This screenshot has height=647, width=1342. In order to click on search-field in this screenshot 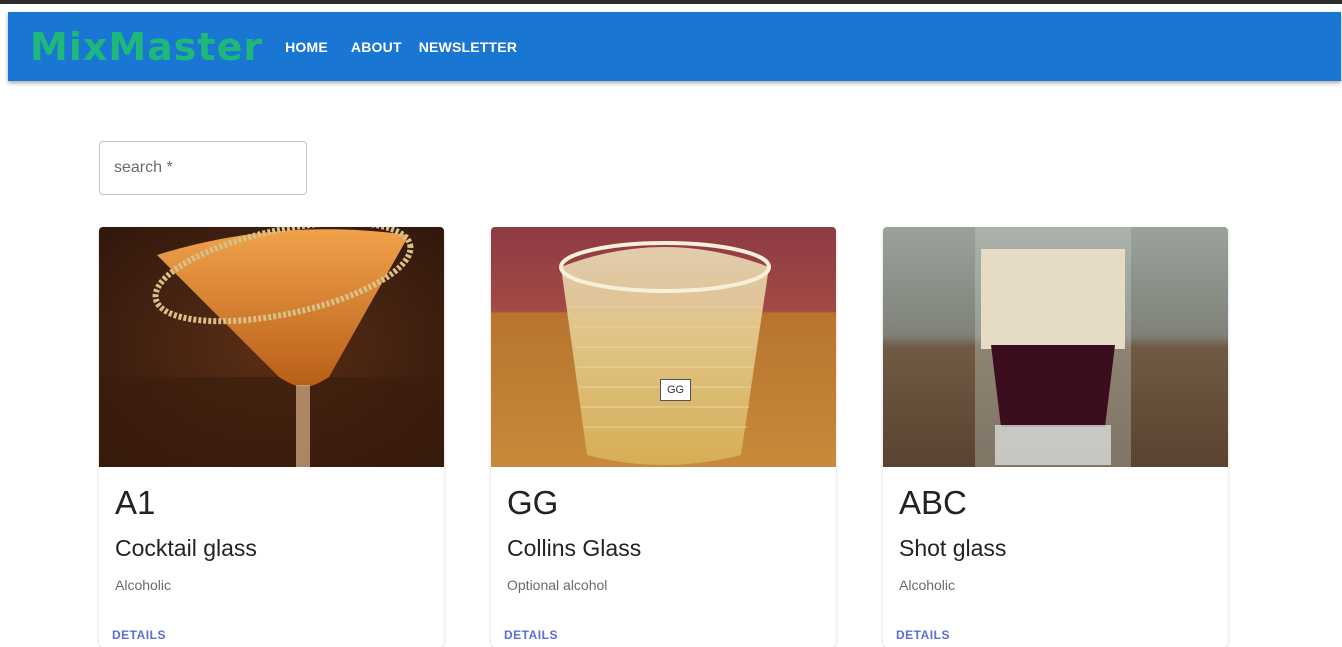, I will do `click(203, 168)`.